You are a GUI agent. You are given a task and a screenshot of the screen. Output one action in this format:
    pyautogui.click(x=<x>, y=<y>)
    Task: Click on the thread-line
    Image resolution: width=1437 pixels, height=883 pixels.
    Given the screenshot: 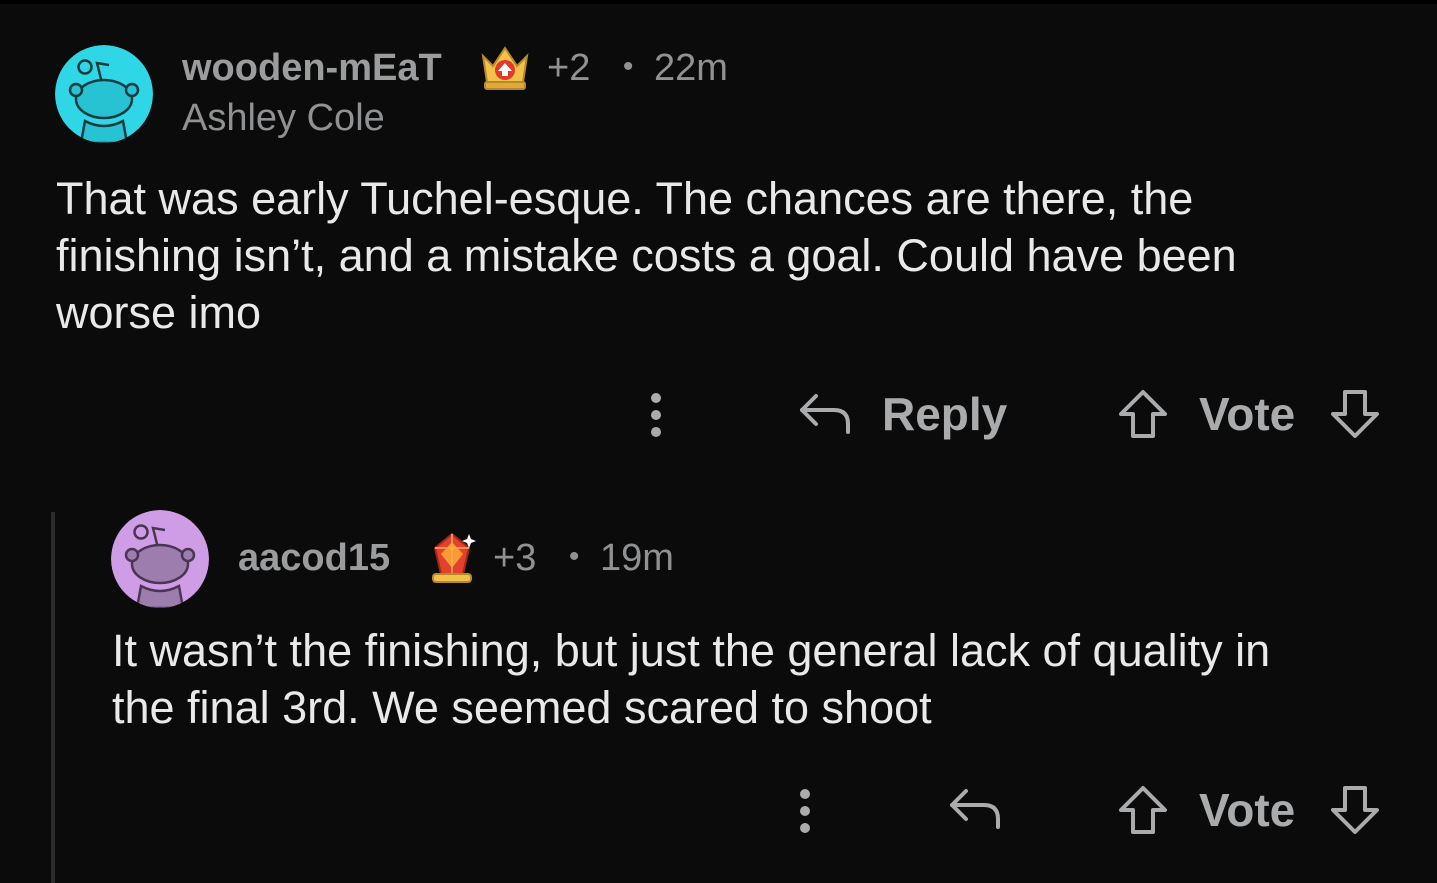 What is the action you would take?
    pyautogui.click(x=53, y=697)
    